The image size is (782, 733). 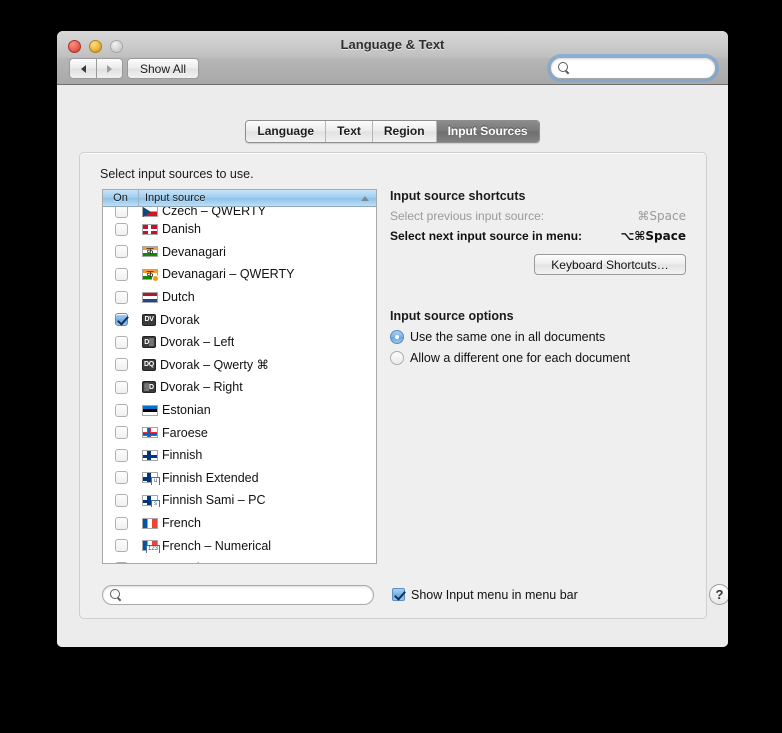 What do you see at coordinates (398, 594) in the screenshot?
I see `show-input-menu-checkbox` at bounding box center [398, 594].